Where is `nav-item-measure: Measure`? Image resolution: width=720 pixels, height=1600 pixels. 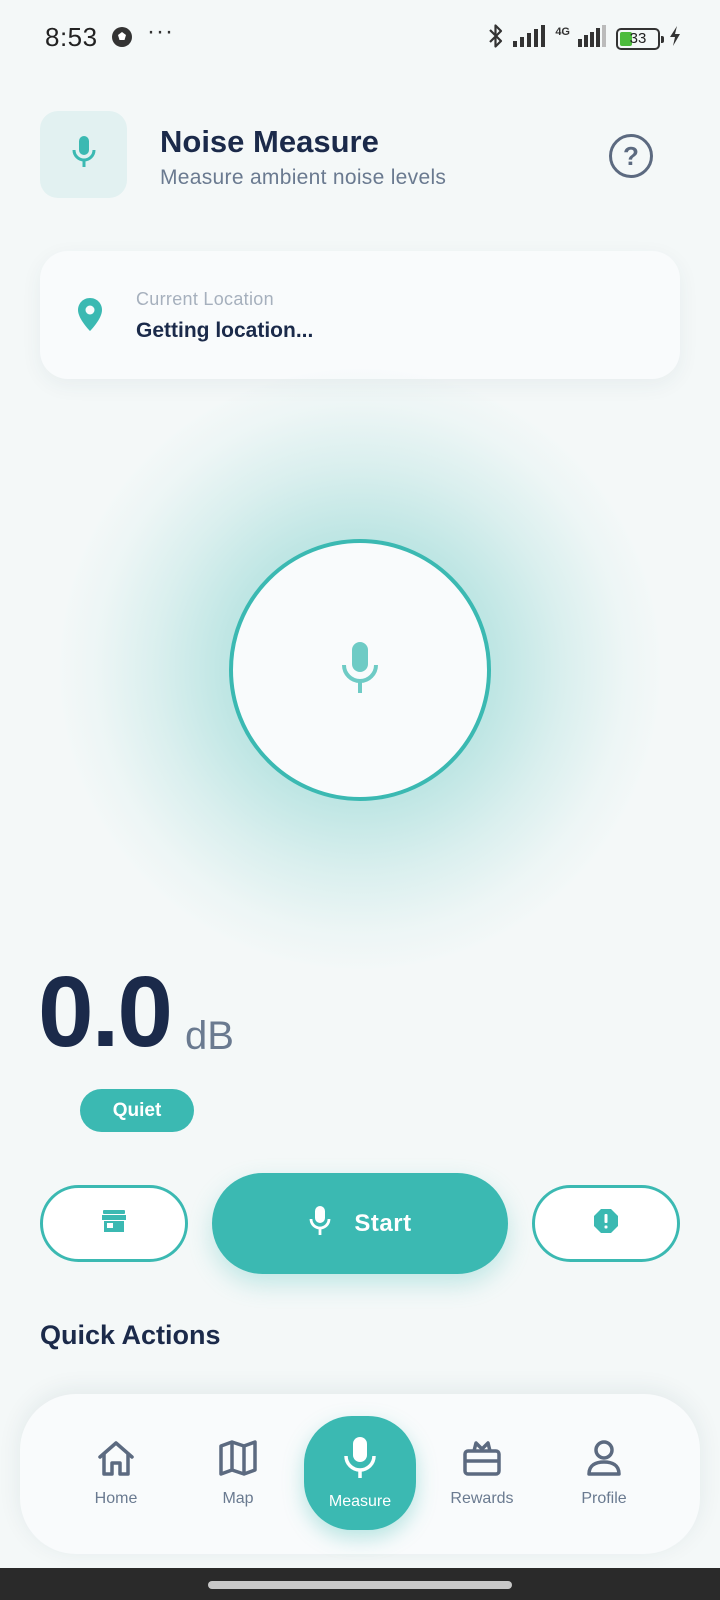
nav-item-measure: Measure is located at coordinates (360, 1473).